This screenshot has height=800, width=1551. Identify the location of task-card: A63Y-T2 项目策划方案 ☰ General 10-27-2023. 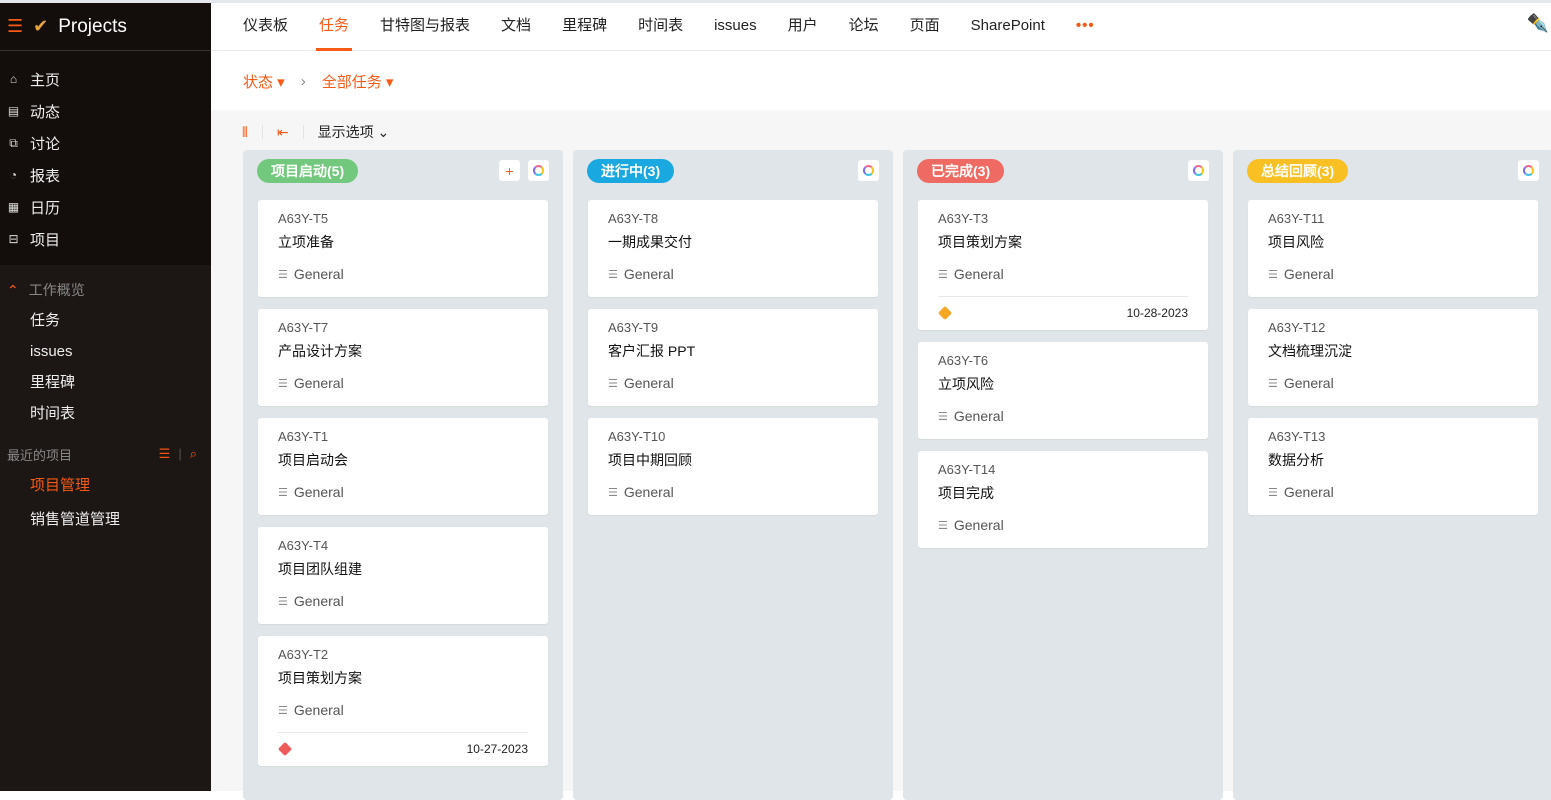
(403, 701).